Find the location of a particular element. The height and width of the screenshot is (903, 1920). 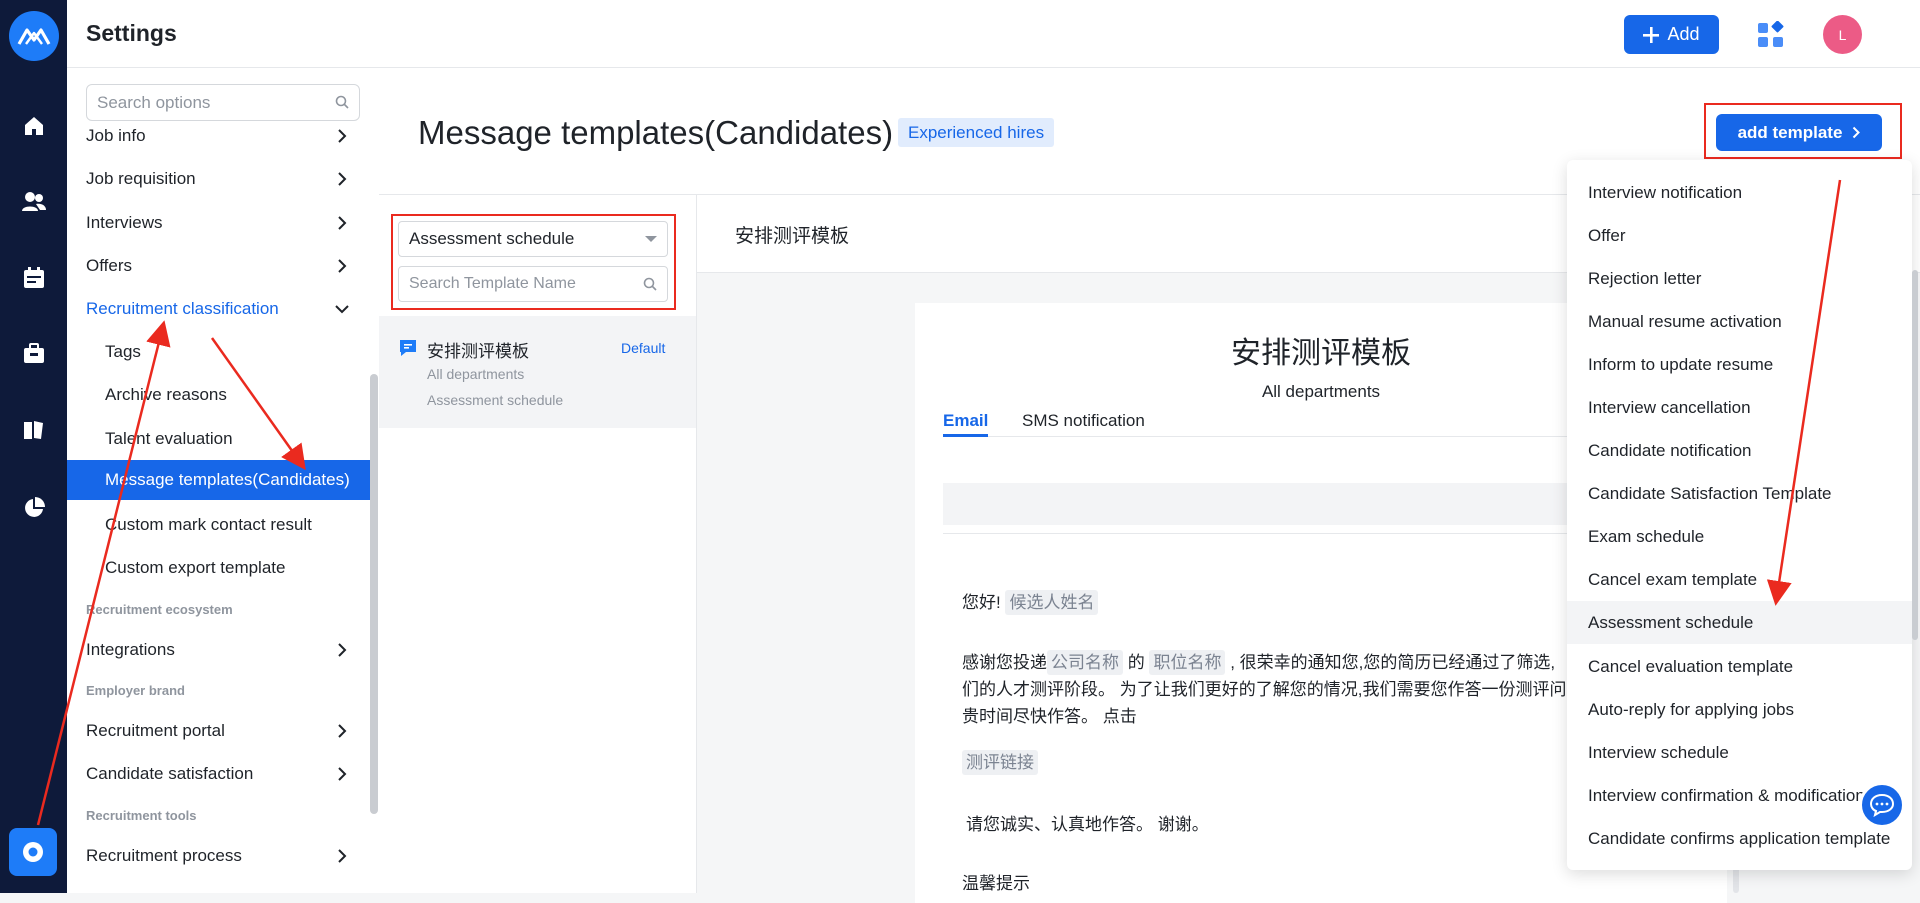

menu-item: Cancel exam template is located at coordinates (1739, 579).